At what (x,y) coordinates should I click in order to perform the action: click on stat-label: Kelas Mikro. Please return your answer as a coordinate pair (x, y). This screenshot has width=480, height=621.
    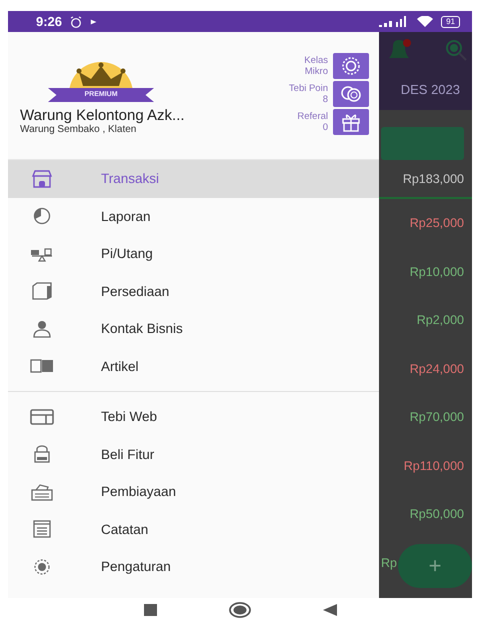
    Looking at the image, I should click on (316, 66).